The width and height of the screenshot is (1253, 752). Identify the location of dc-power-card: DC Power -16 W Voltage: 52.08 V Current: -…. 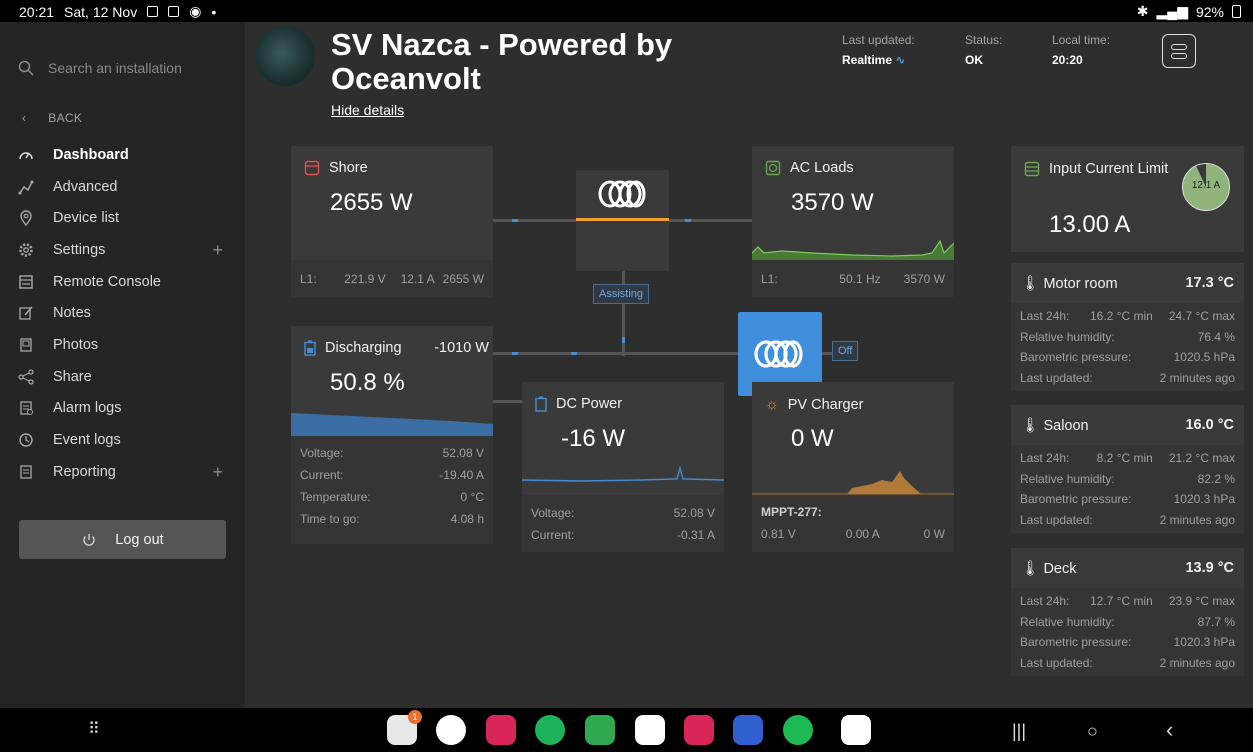
(623, 467).